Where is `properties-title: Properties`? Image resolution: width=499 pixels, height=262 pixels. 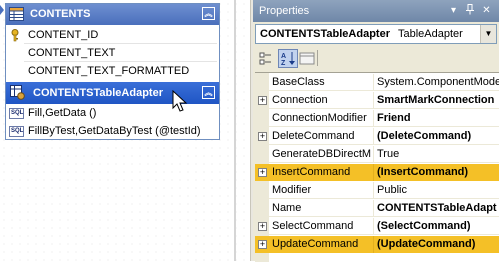
properties-title: Properties is located at coordinates (284, 11).